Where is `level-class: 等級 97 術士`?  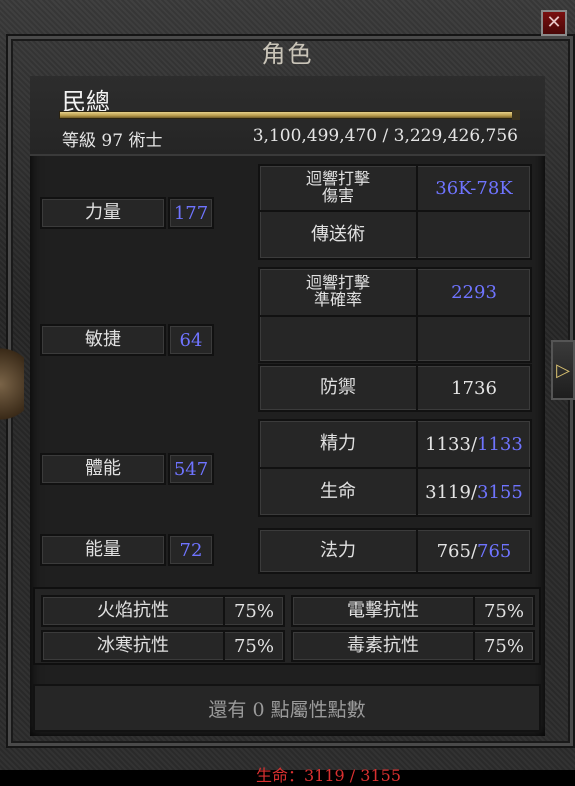 level-class: 等級 97 術士 is located at coordinates (112, 141).